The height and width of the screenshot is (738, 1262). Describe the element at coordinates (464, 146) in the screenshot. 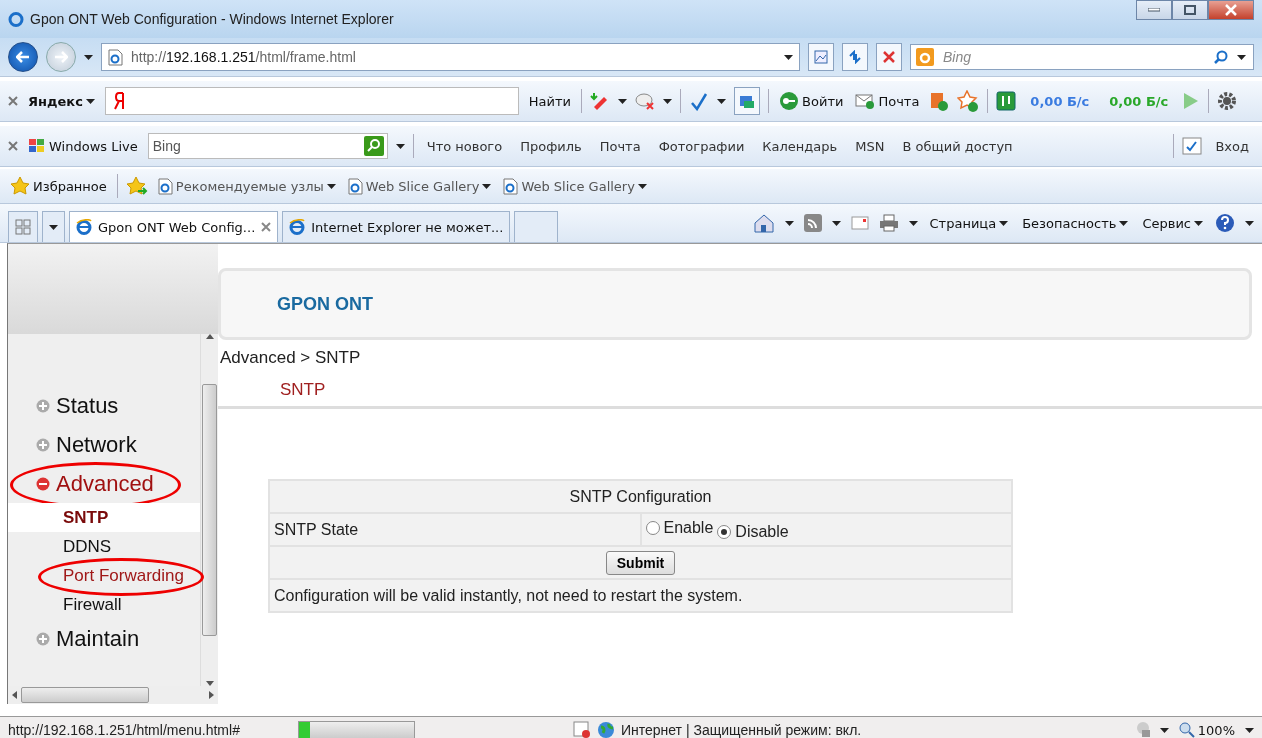

I see `toolbar-link: Что нового` at that location.